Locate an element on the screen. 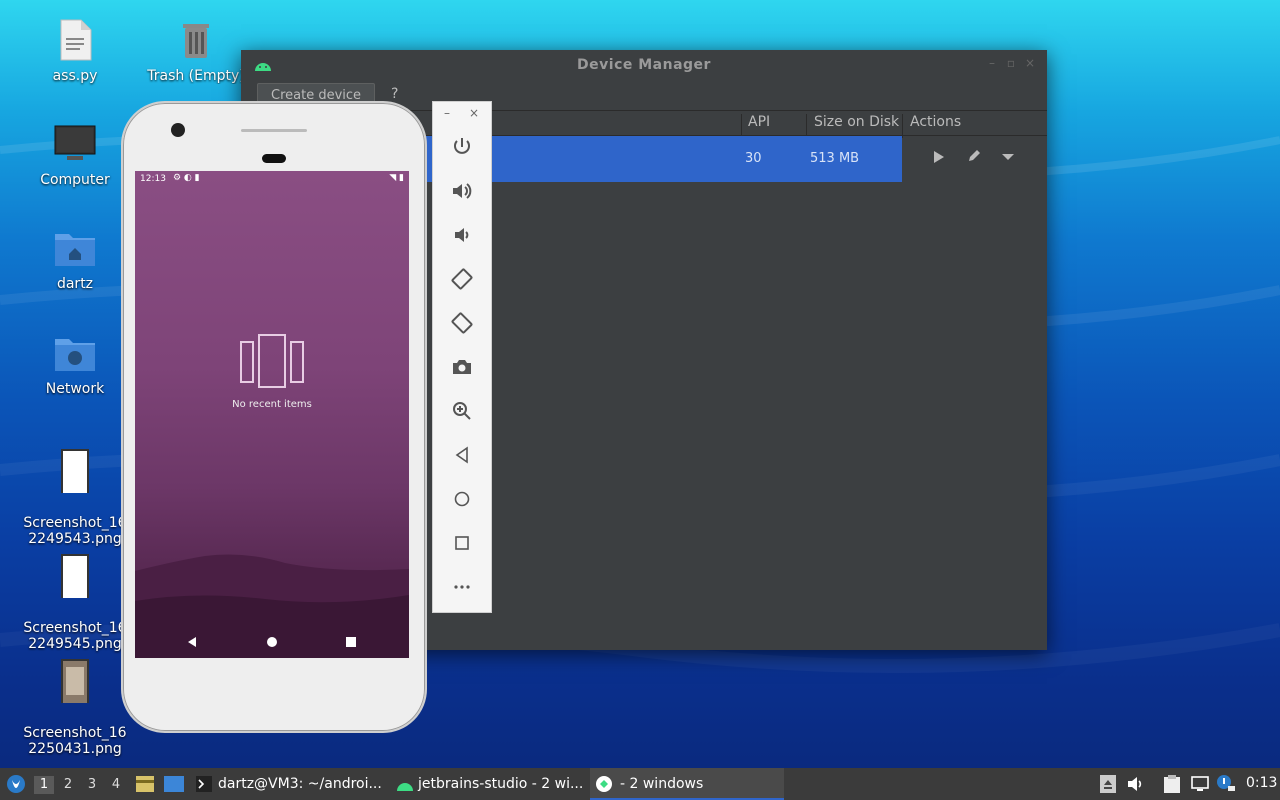 This screenshot has width=1280, height=800. file-manager-icon is located at coordinates (145, 784).